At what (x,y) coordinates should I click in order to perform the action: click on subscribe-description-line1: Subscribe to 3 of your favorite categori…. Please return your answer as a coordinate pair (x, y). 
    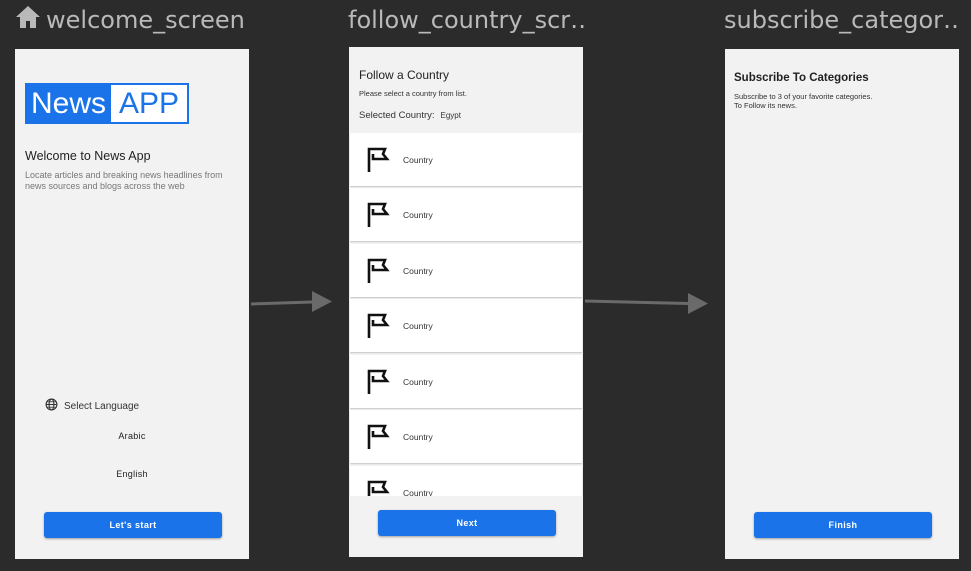
    Looking at the image, I should click on (803, 96).